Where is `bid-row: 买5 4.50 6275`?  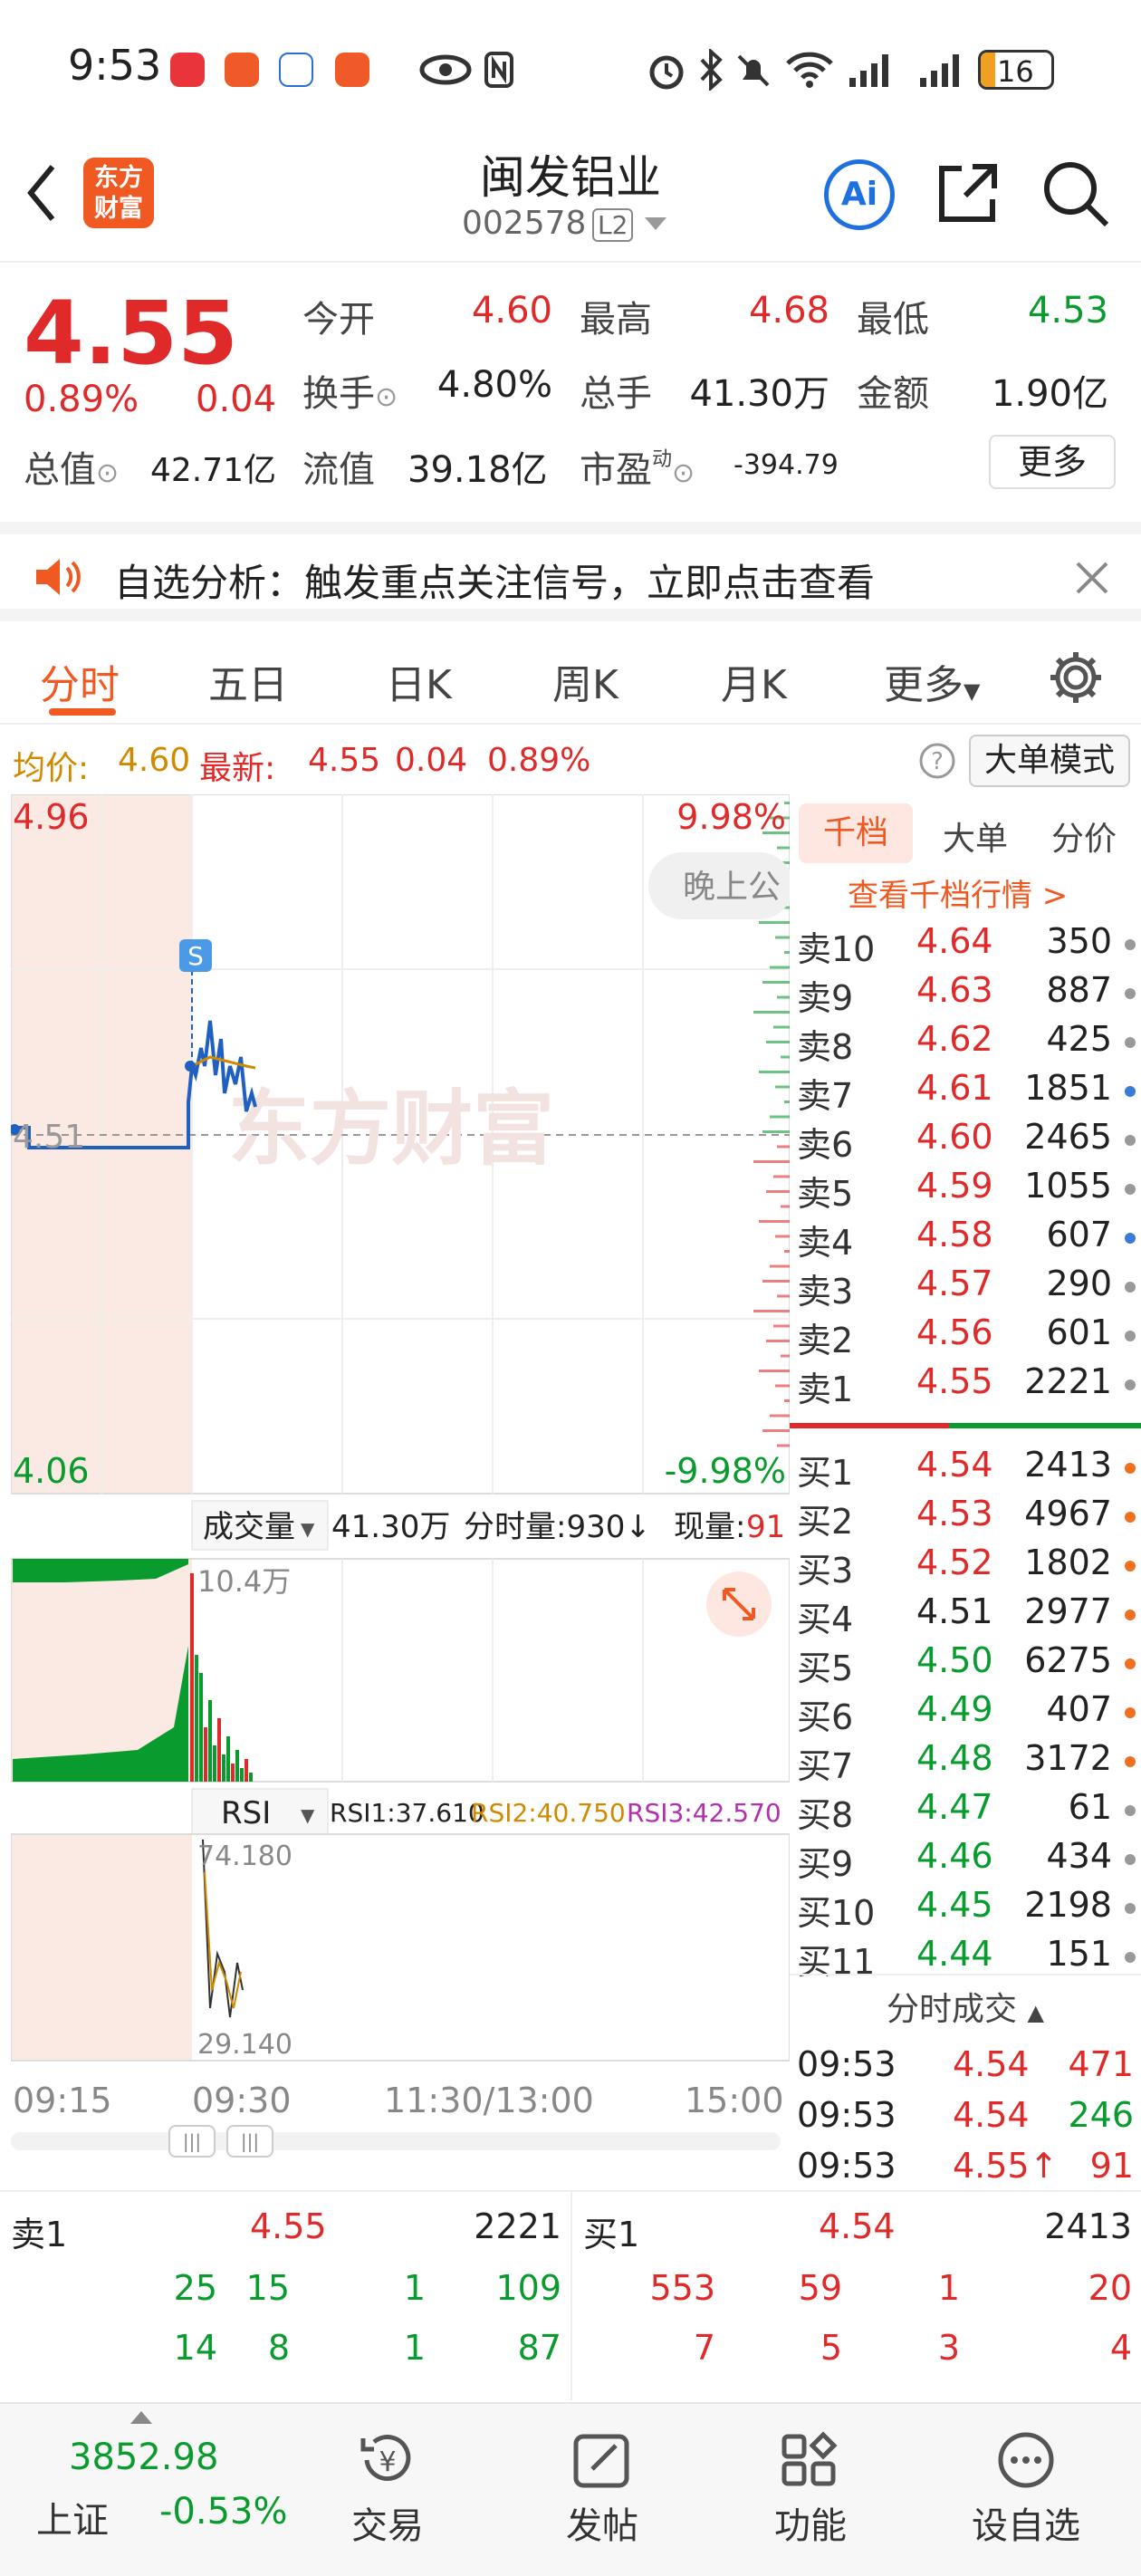 bid-row: 买5 4.50 6275 is located at coordinates (965, 1664).